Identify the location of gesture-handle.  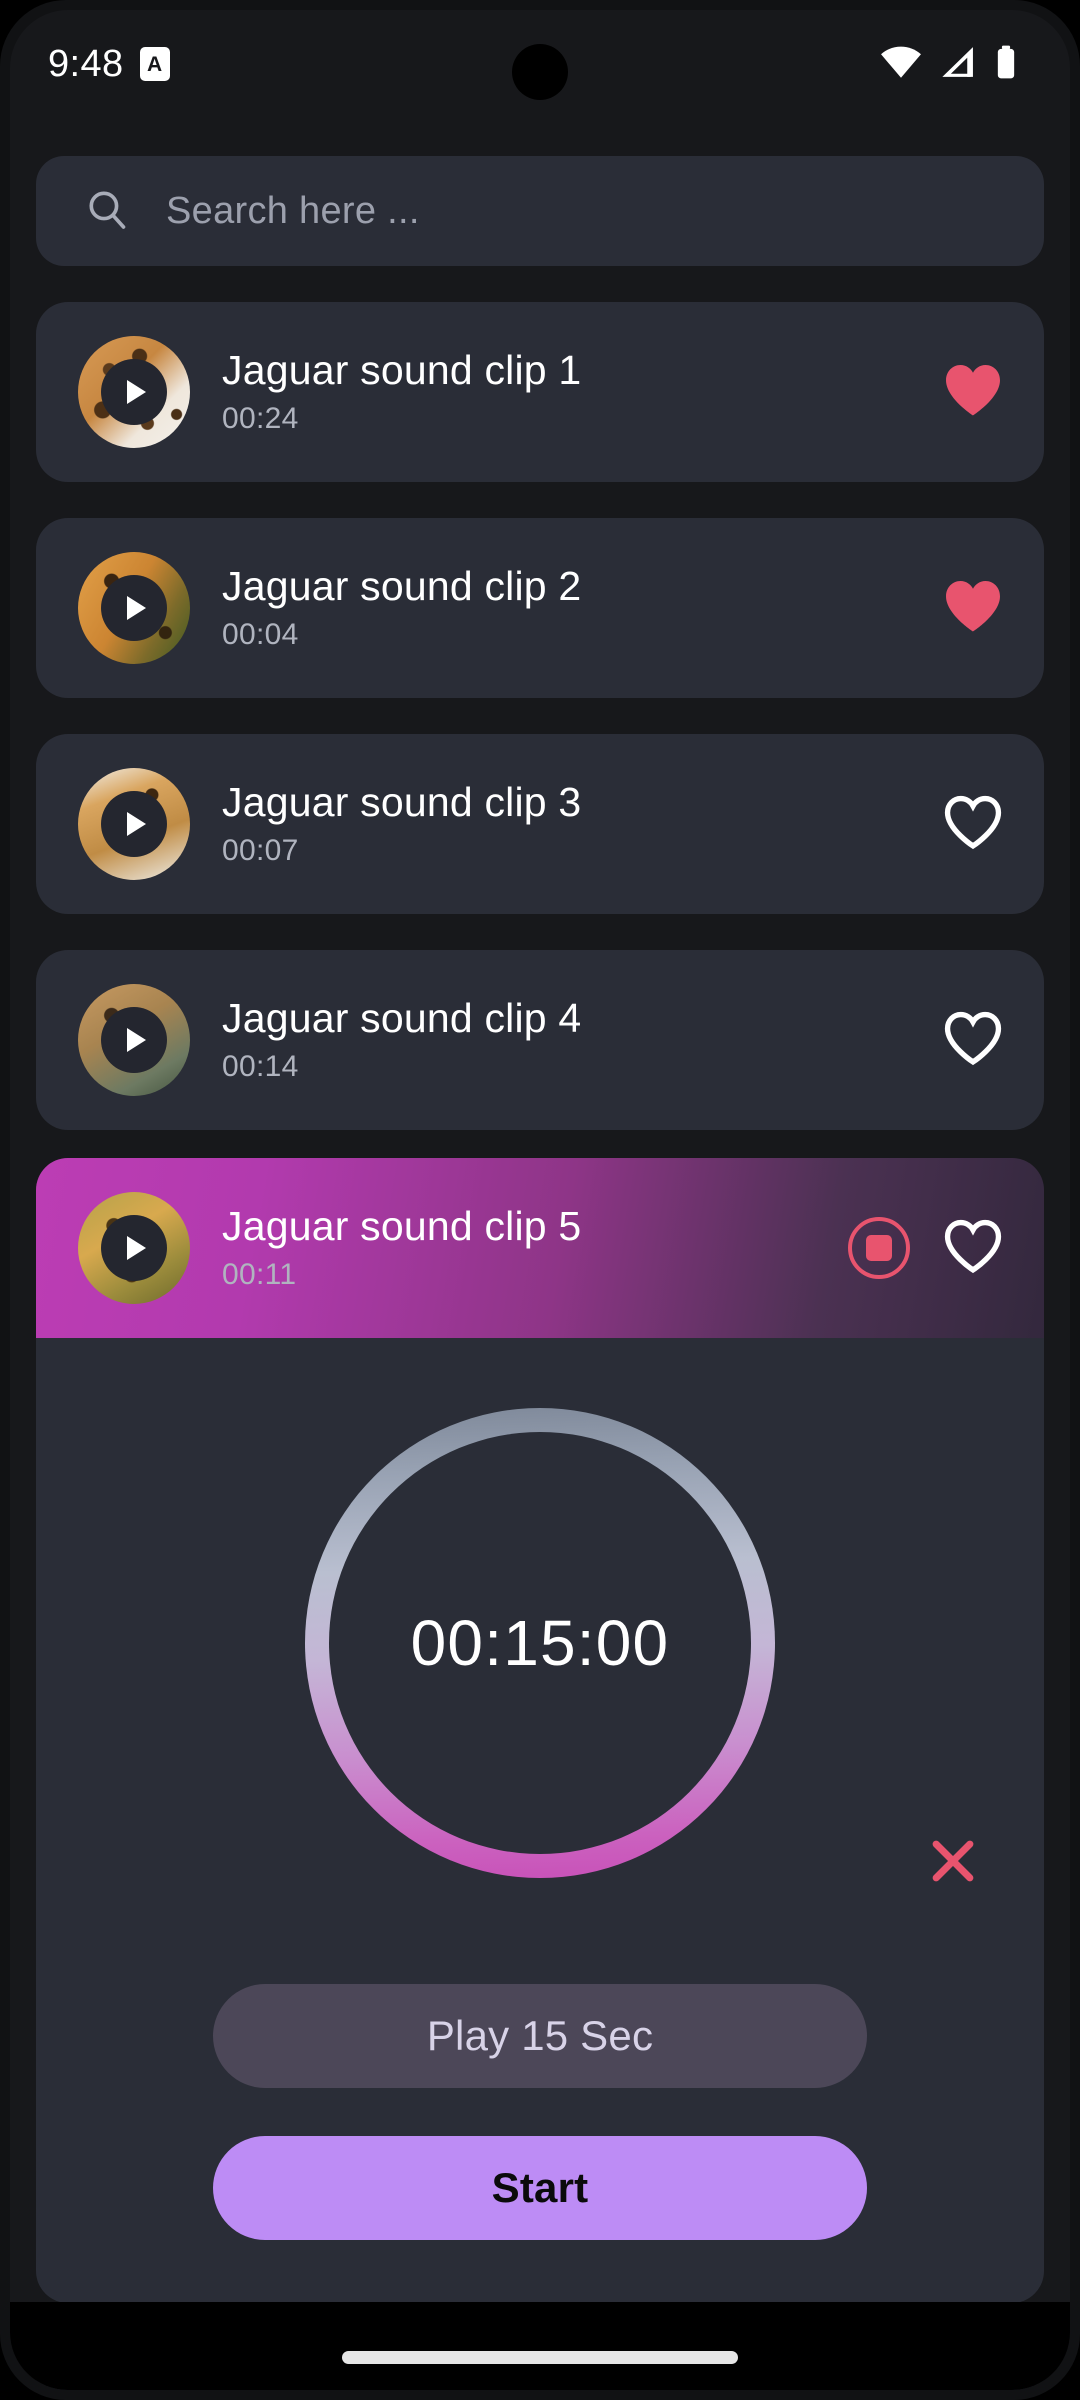
(540, 2357).